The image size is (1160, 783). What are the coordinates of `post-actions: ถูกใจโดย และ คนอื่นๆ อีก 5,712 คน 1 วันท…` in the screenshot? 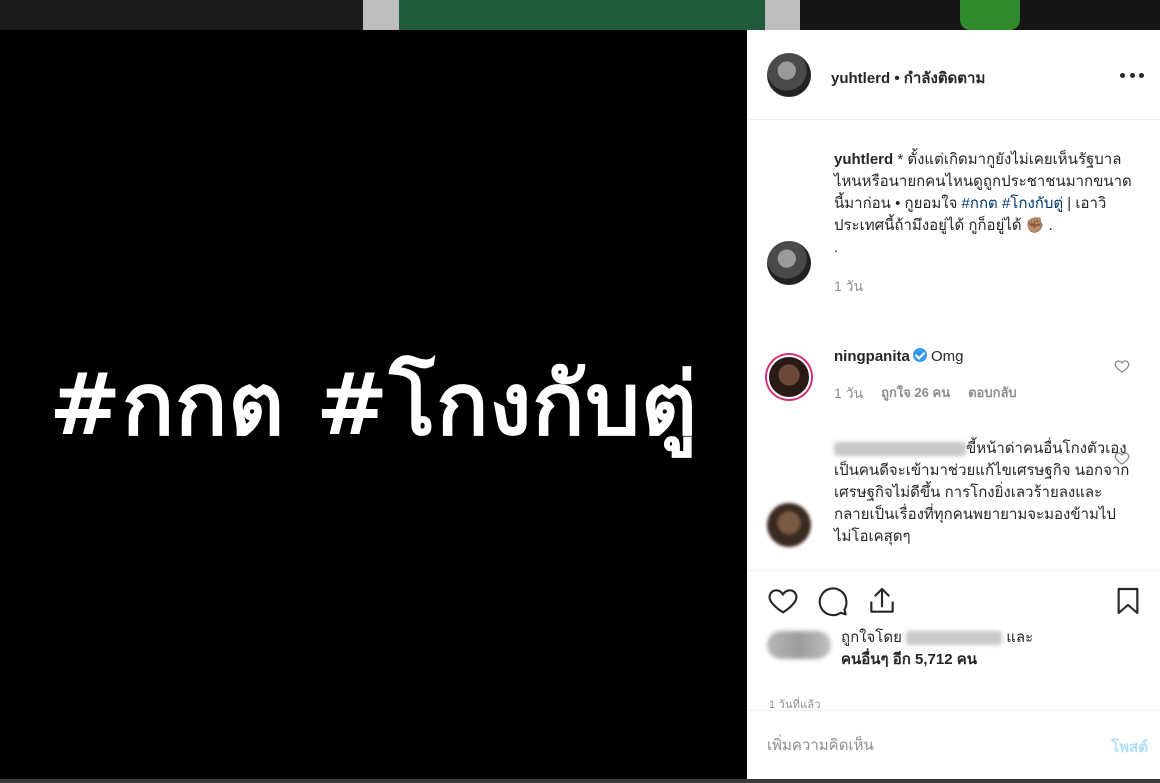 It's located at (953, 640).